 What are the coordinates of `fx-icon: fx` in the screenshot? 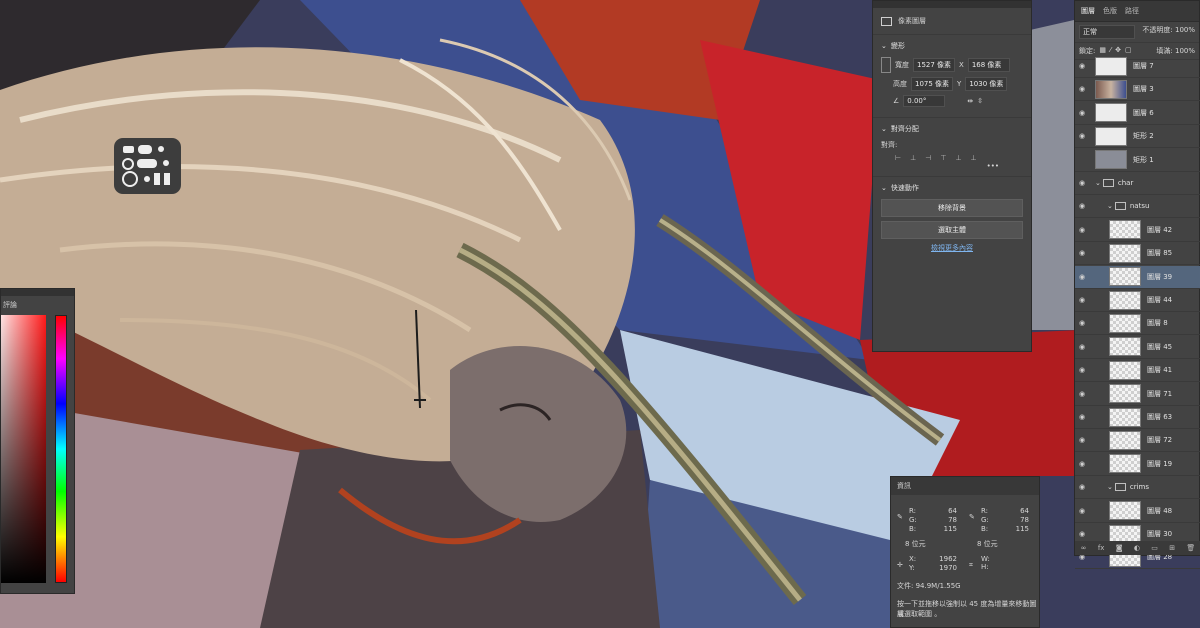 It's located at (1101, 548).